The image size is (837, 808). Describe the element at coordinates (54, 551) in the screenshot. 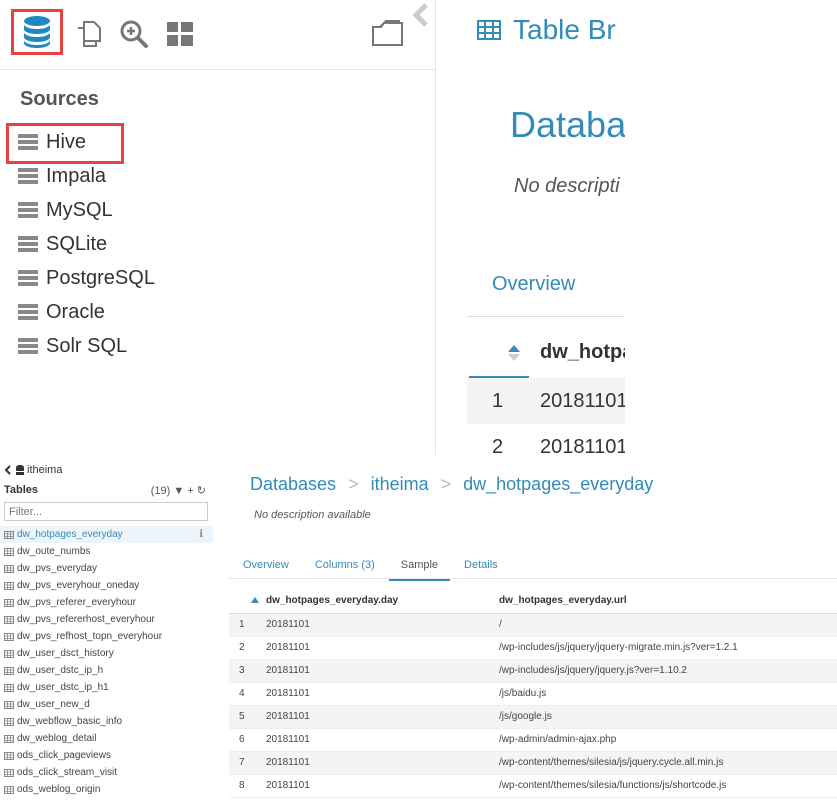

I see `table-name: dw_oute_numbs` at that location.